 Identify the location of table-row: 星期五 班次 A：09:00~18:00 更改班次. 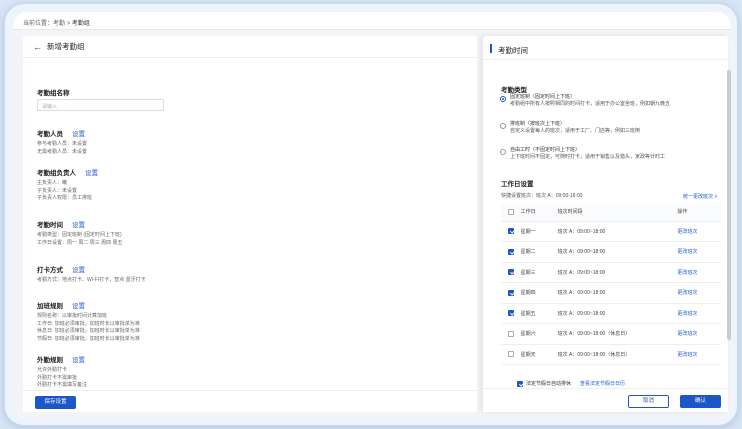
(611, 313).